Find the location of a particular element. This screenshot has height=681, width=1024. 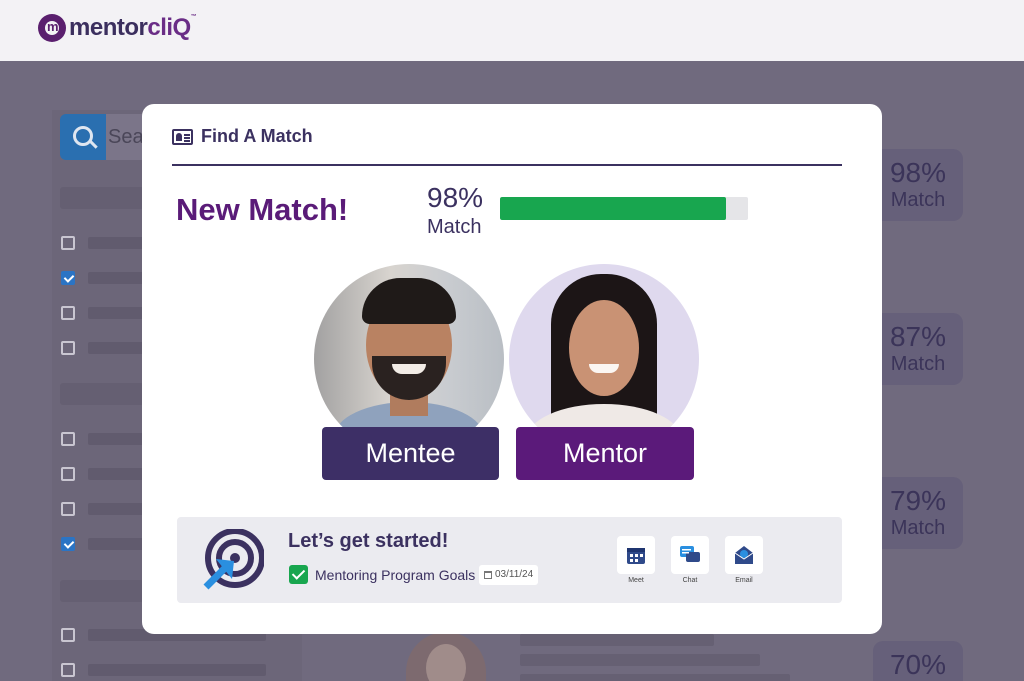

goal-label: Mentoring Program Goals is located at coordinates (395, 575).